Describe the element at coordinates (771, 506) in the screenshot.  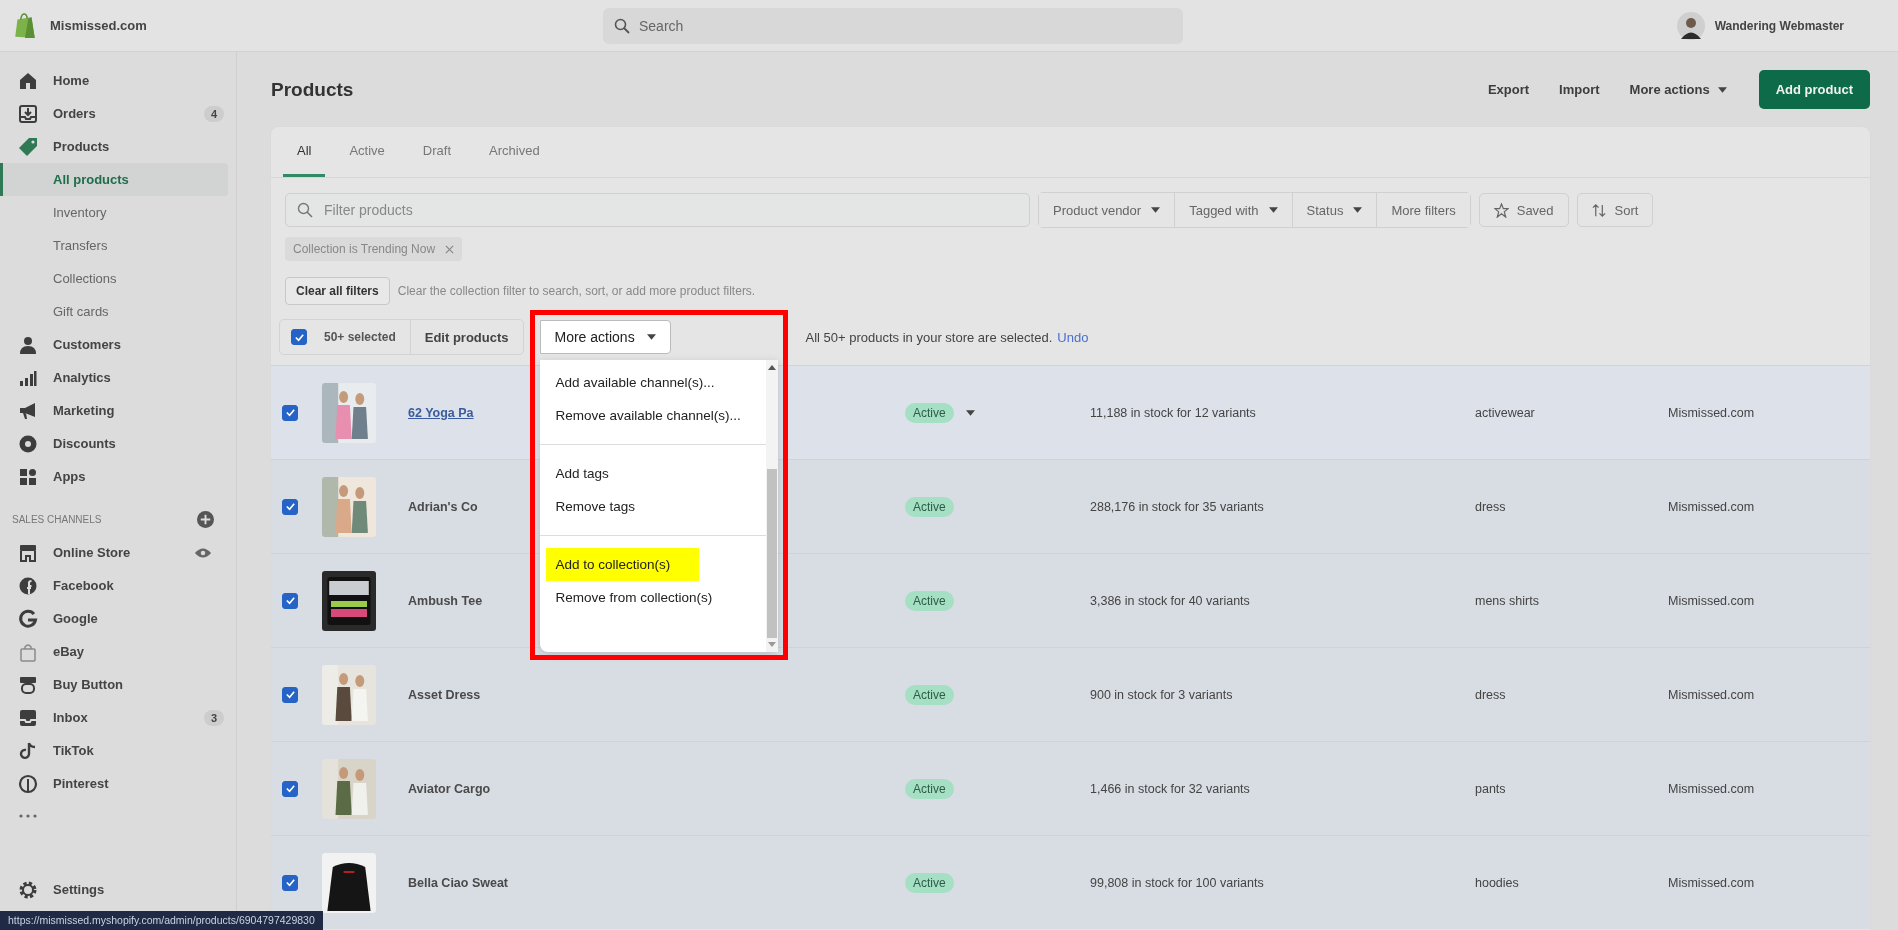
I see `scrollbar` at that location.